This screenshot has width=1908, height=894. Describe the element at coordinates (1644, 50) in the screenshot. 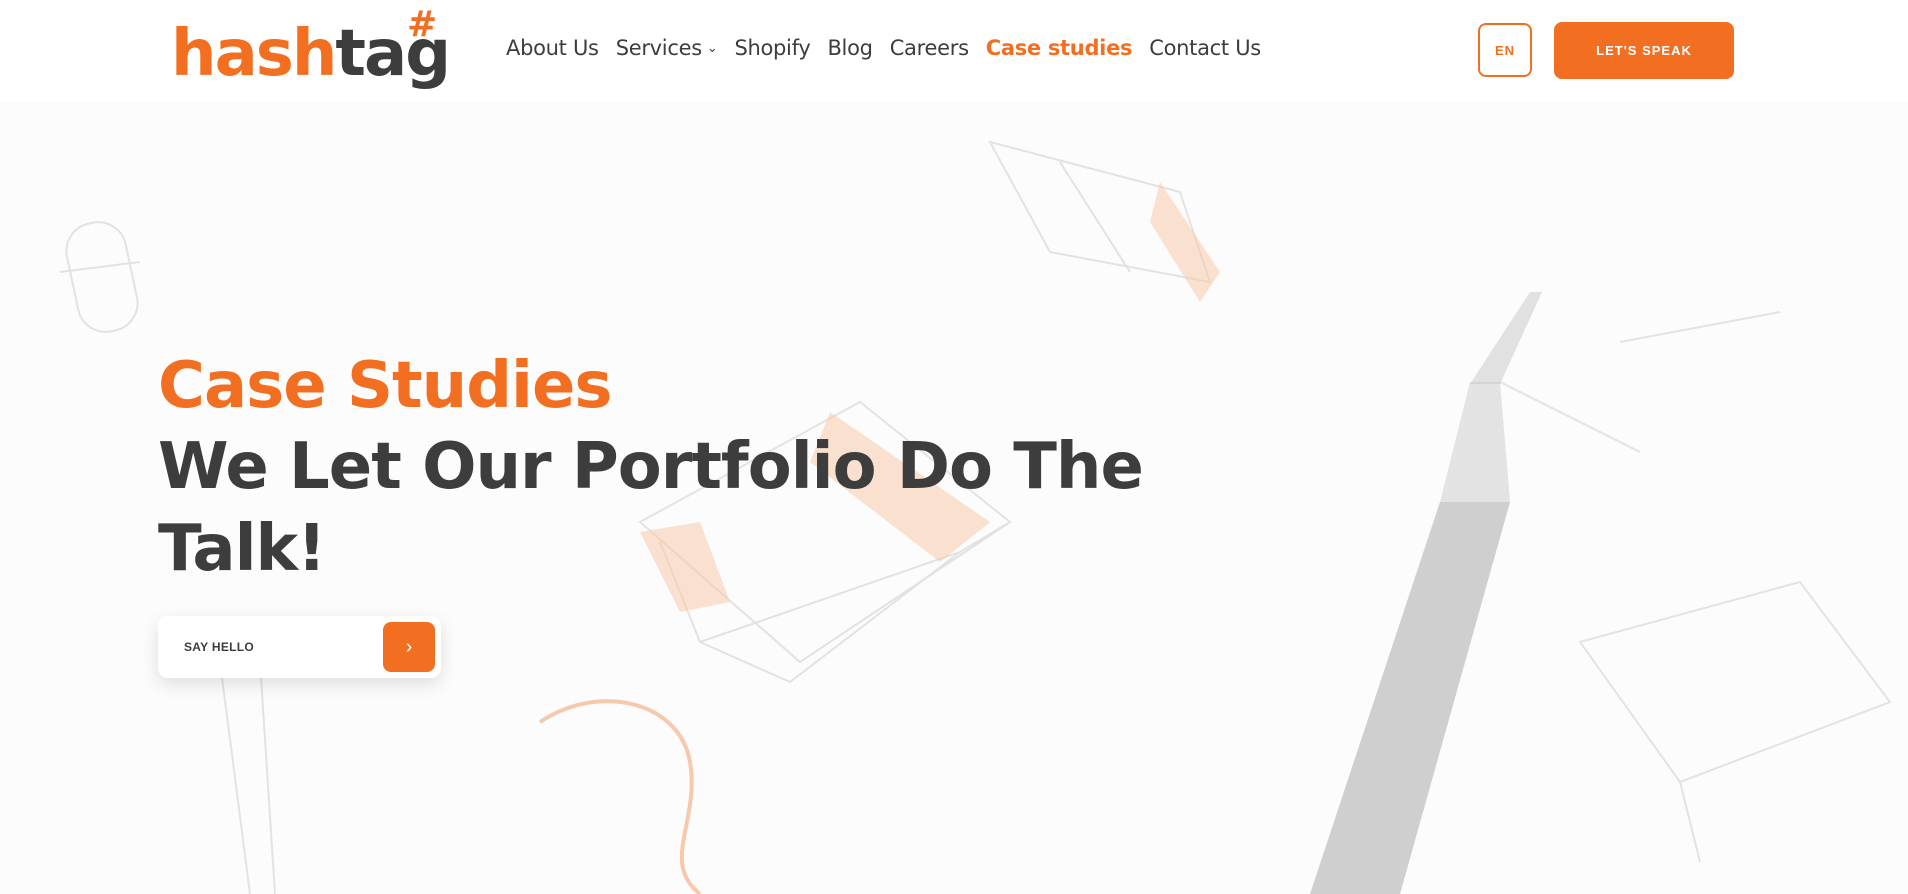

I see `lets-speak-button: LET'S SPEAK` at that location.